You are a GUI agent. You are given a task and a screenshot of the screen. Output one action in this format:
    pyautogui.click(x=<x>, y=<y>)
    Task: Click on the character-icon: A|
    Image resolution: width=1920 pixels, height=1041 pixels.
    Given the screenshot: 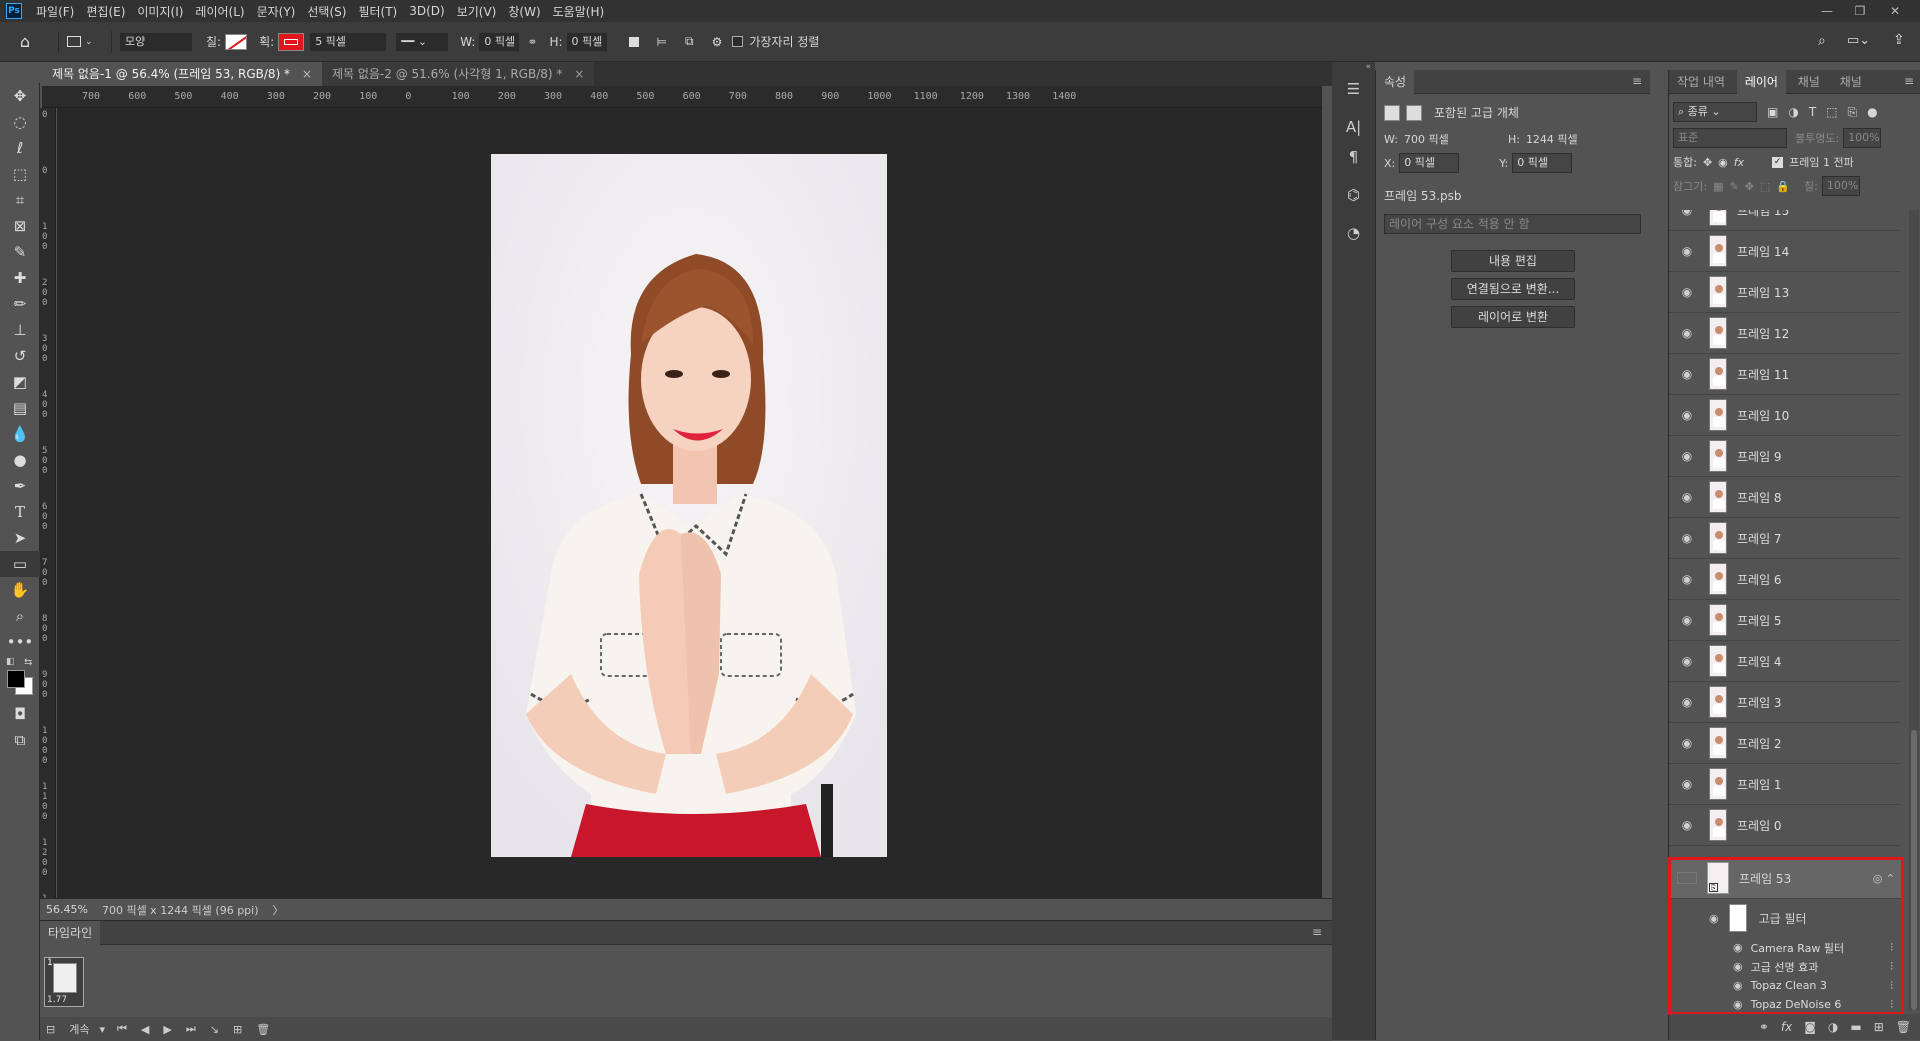 What is the action you would take?
    pyautogui.click(x=1353, y=127)
    